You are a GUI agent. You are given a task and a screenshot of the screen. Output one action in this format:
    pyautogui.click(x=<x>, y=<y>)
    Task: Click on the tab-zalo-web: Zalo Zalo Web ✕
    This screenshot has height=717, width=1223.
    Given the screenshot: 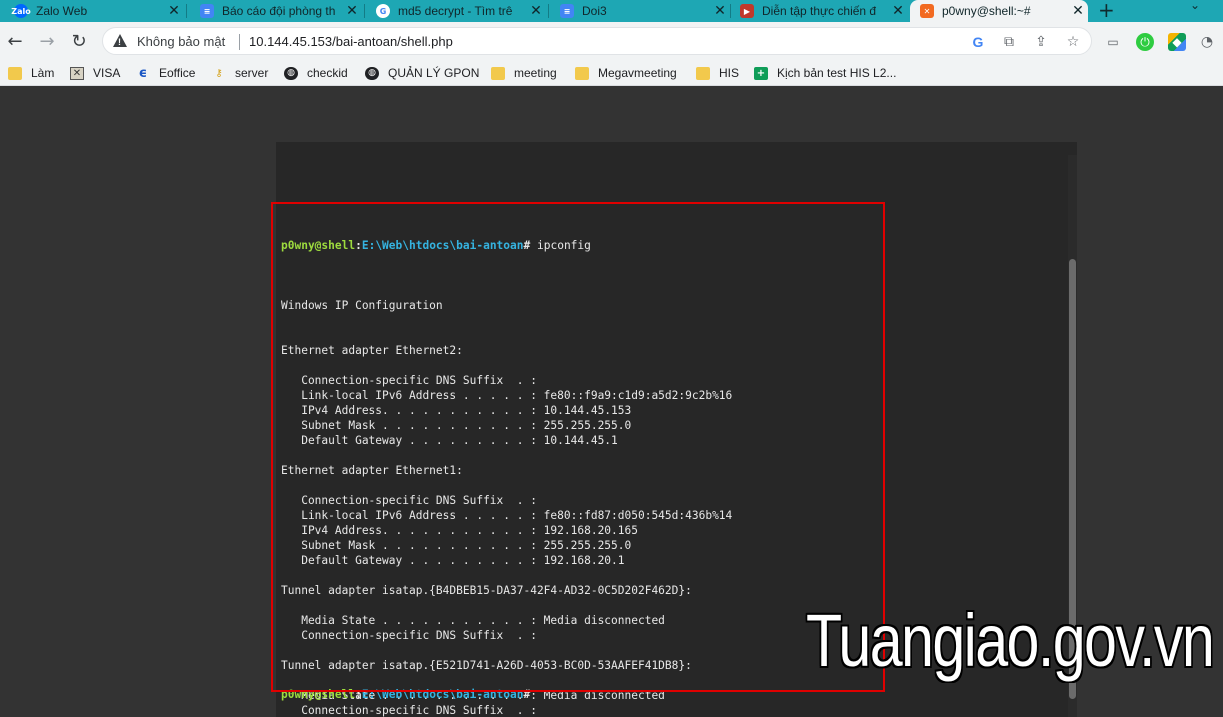 What is the action you would take?
    pyautogui.click(x=94, y=11)
    